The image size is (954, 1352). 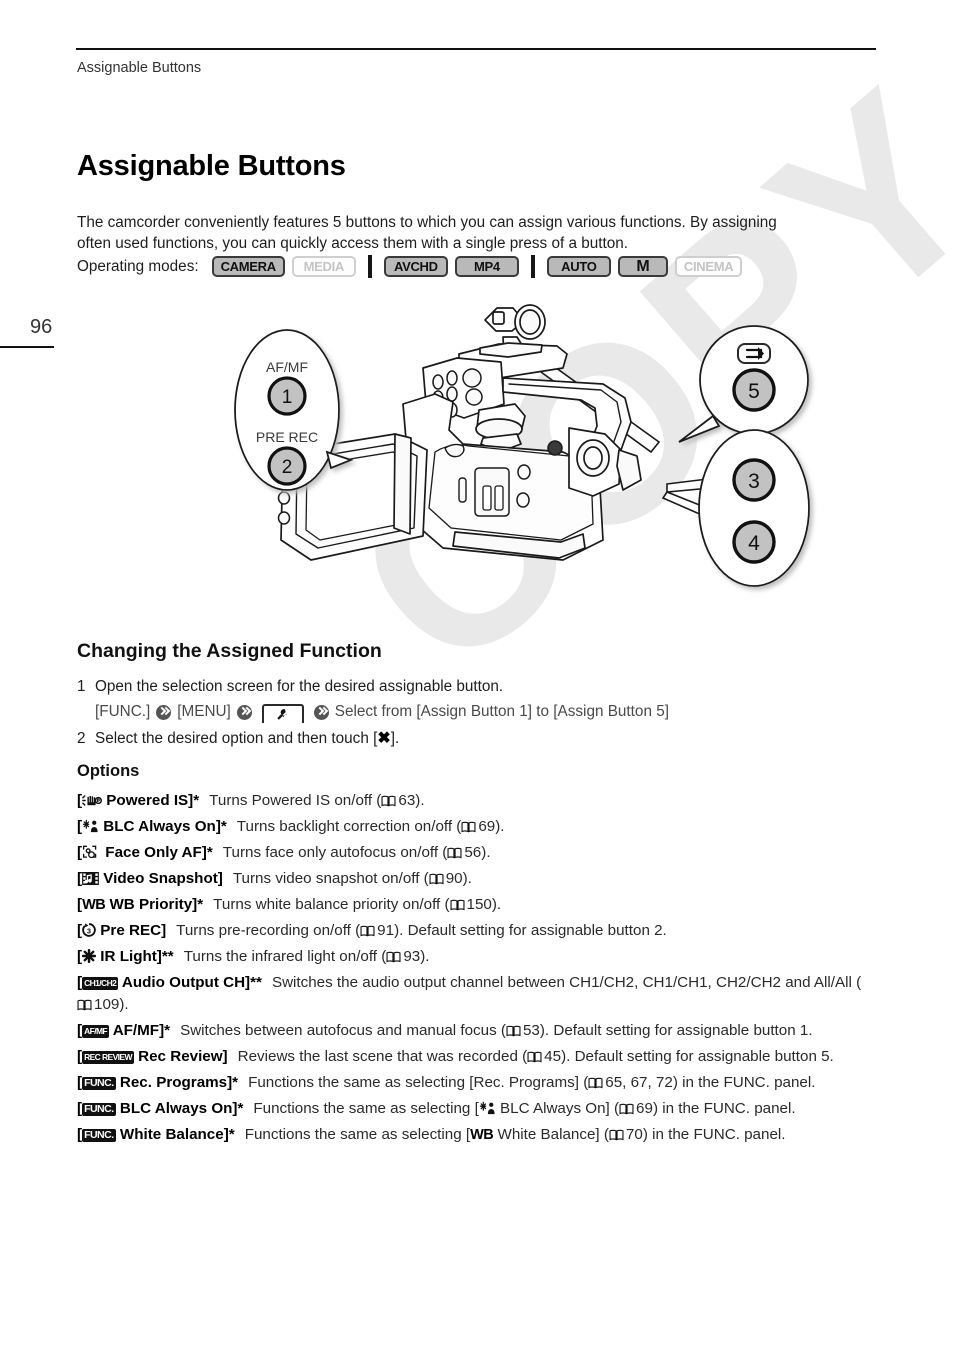 I want to click on mode-badge-auto: AUTO, so click(x=578, y=266).